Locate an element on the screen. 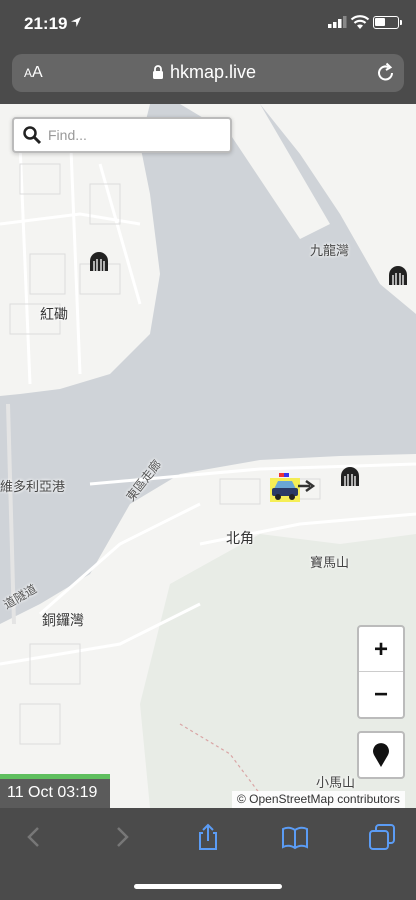  locate-button is located at coordinates (381, 755).